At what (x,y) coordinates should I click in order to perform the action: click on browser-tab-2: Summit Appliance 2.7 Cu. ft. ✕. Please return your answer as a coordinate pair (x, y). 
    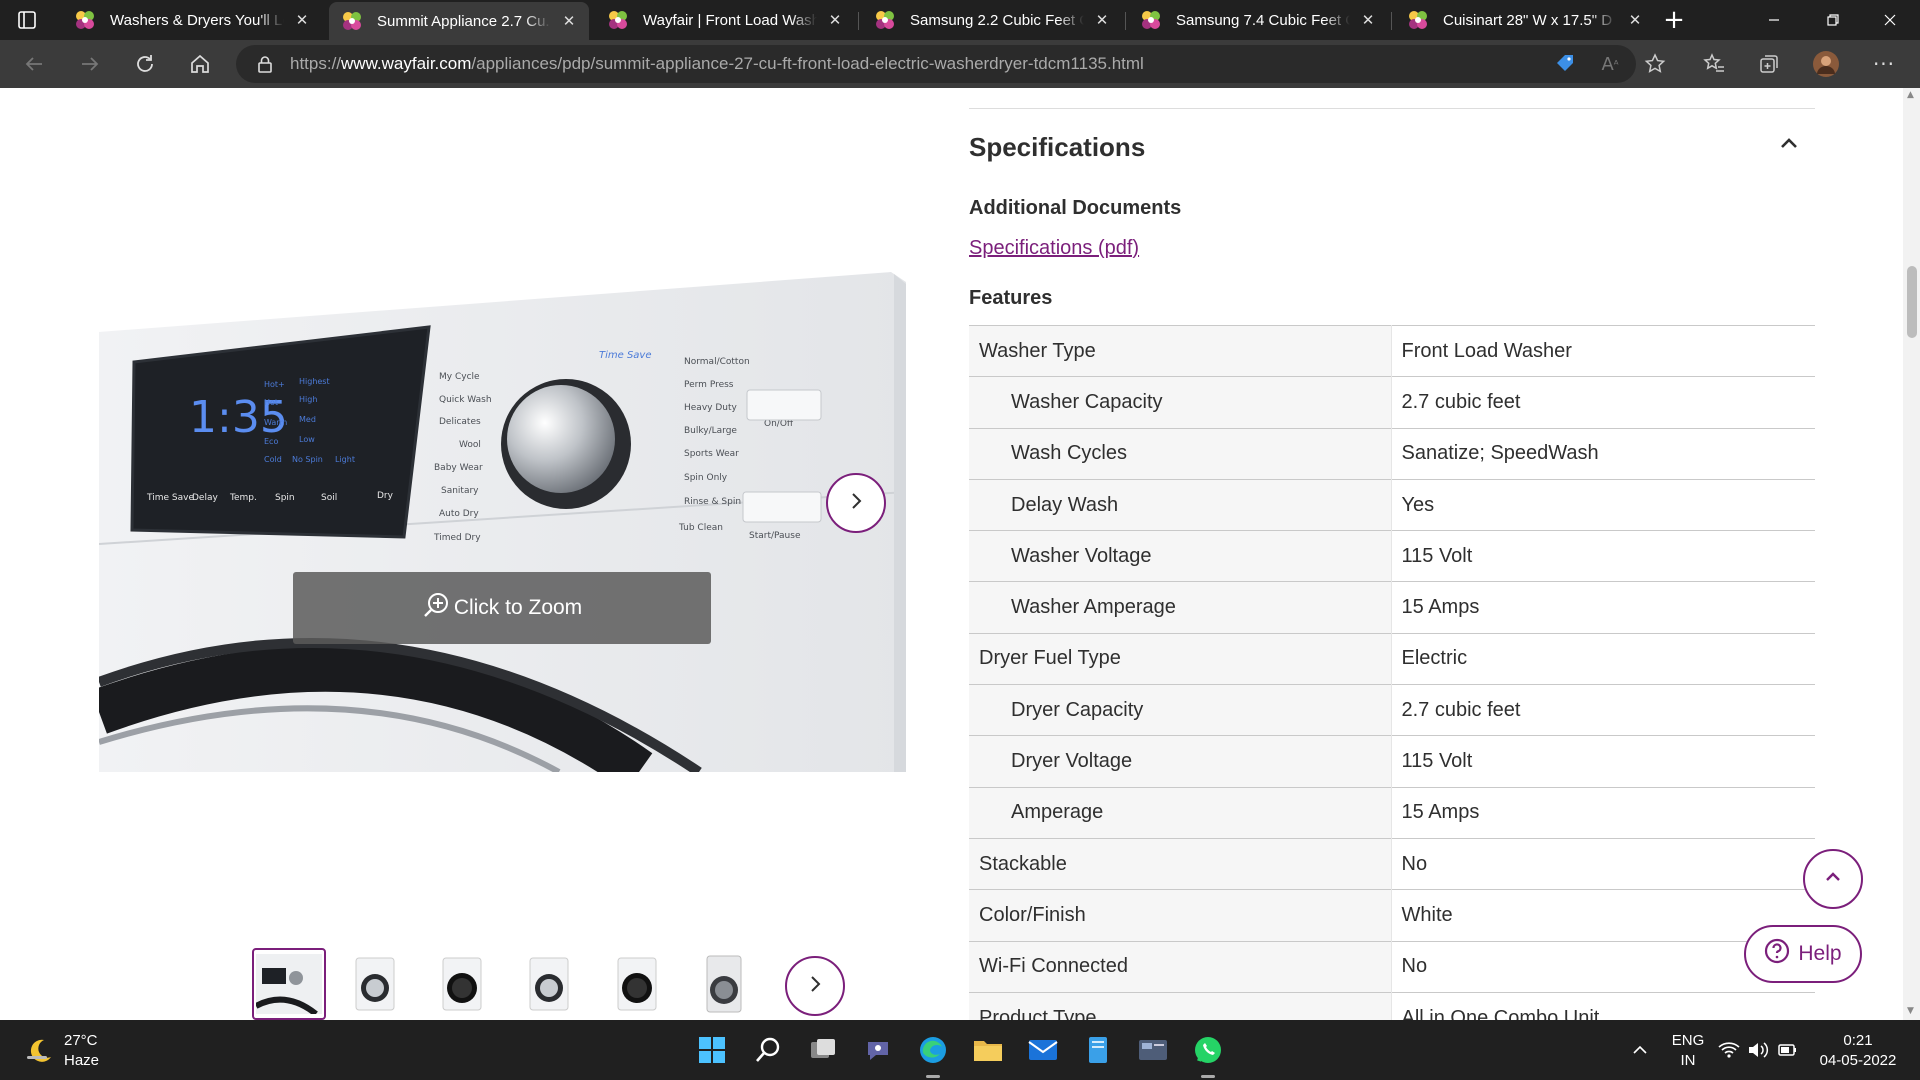
    Looking at the image, I should click on (459, 21).